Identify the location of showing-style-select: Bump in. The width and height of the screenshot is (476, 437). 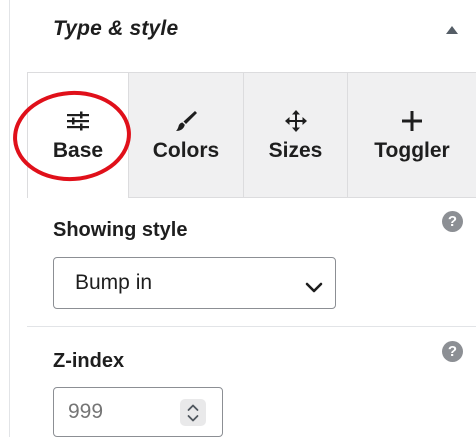
(194, 283).